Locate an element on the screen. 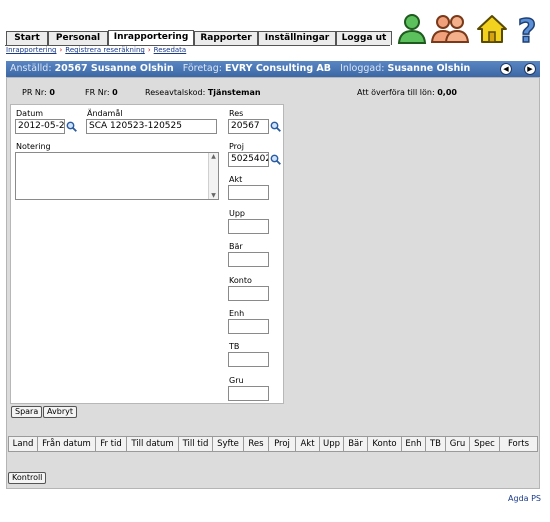 This screenshot has width=550, height=522. pr-value: 0 is located at coordinates (52, 92).